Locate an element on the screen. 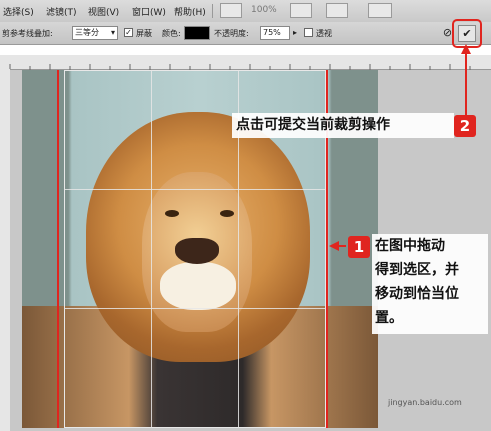 The width and height of the screenshot is (491, 431). step-1-badge: 1 is located at coordinates (359, 247).